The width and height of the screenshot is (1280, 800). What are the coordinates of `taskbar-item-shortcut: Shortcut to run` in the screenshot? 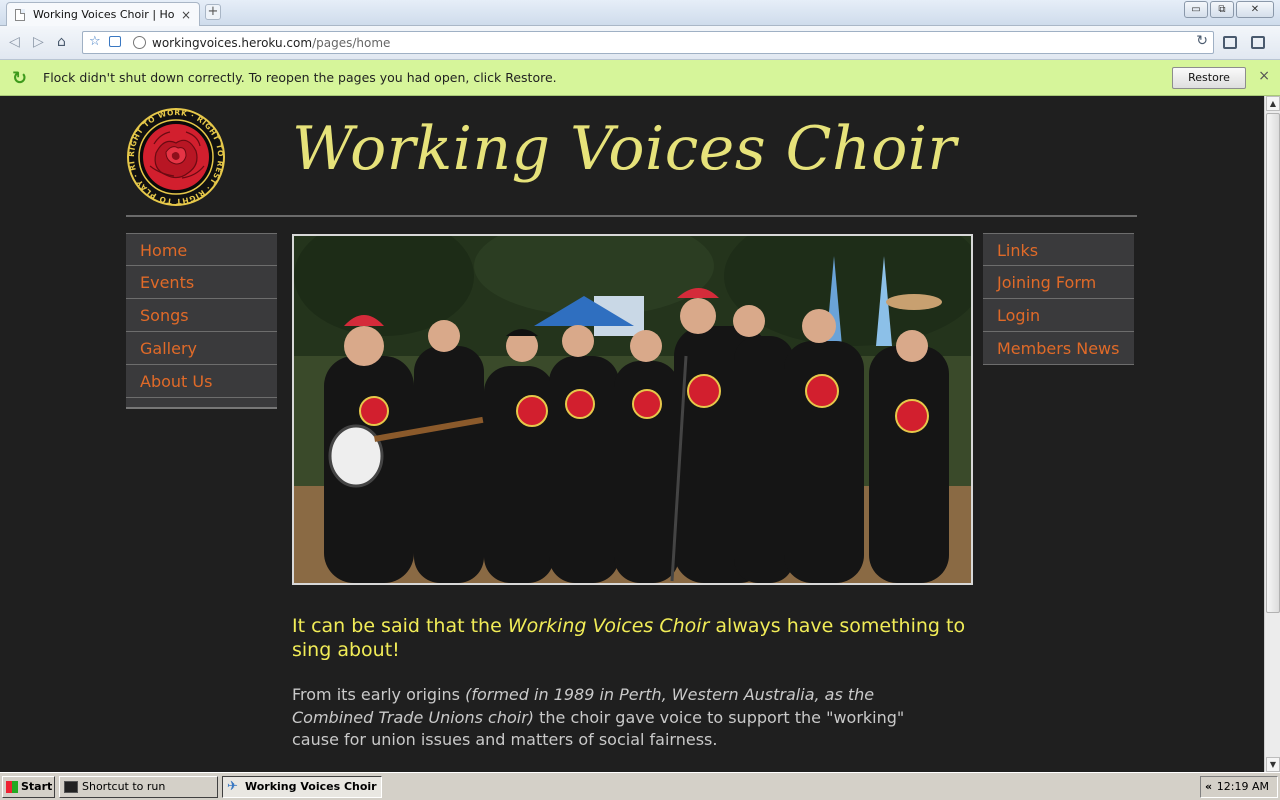 It's located at (138, 787).